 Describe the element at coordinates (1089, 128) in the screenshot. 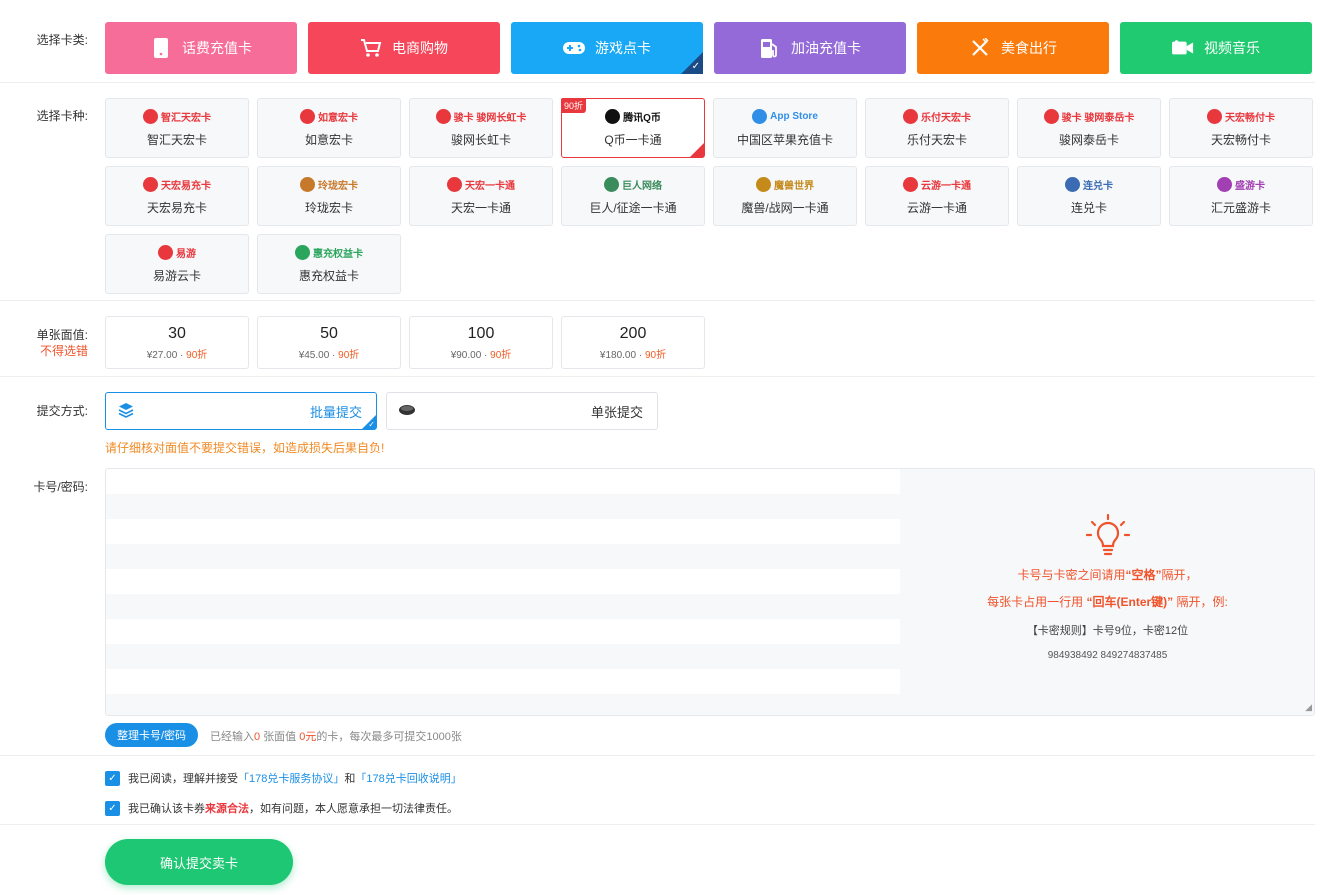

I see `card-kind-item: 骏卡 骏网泰岳卡 骏网泰岳卡` at that location.